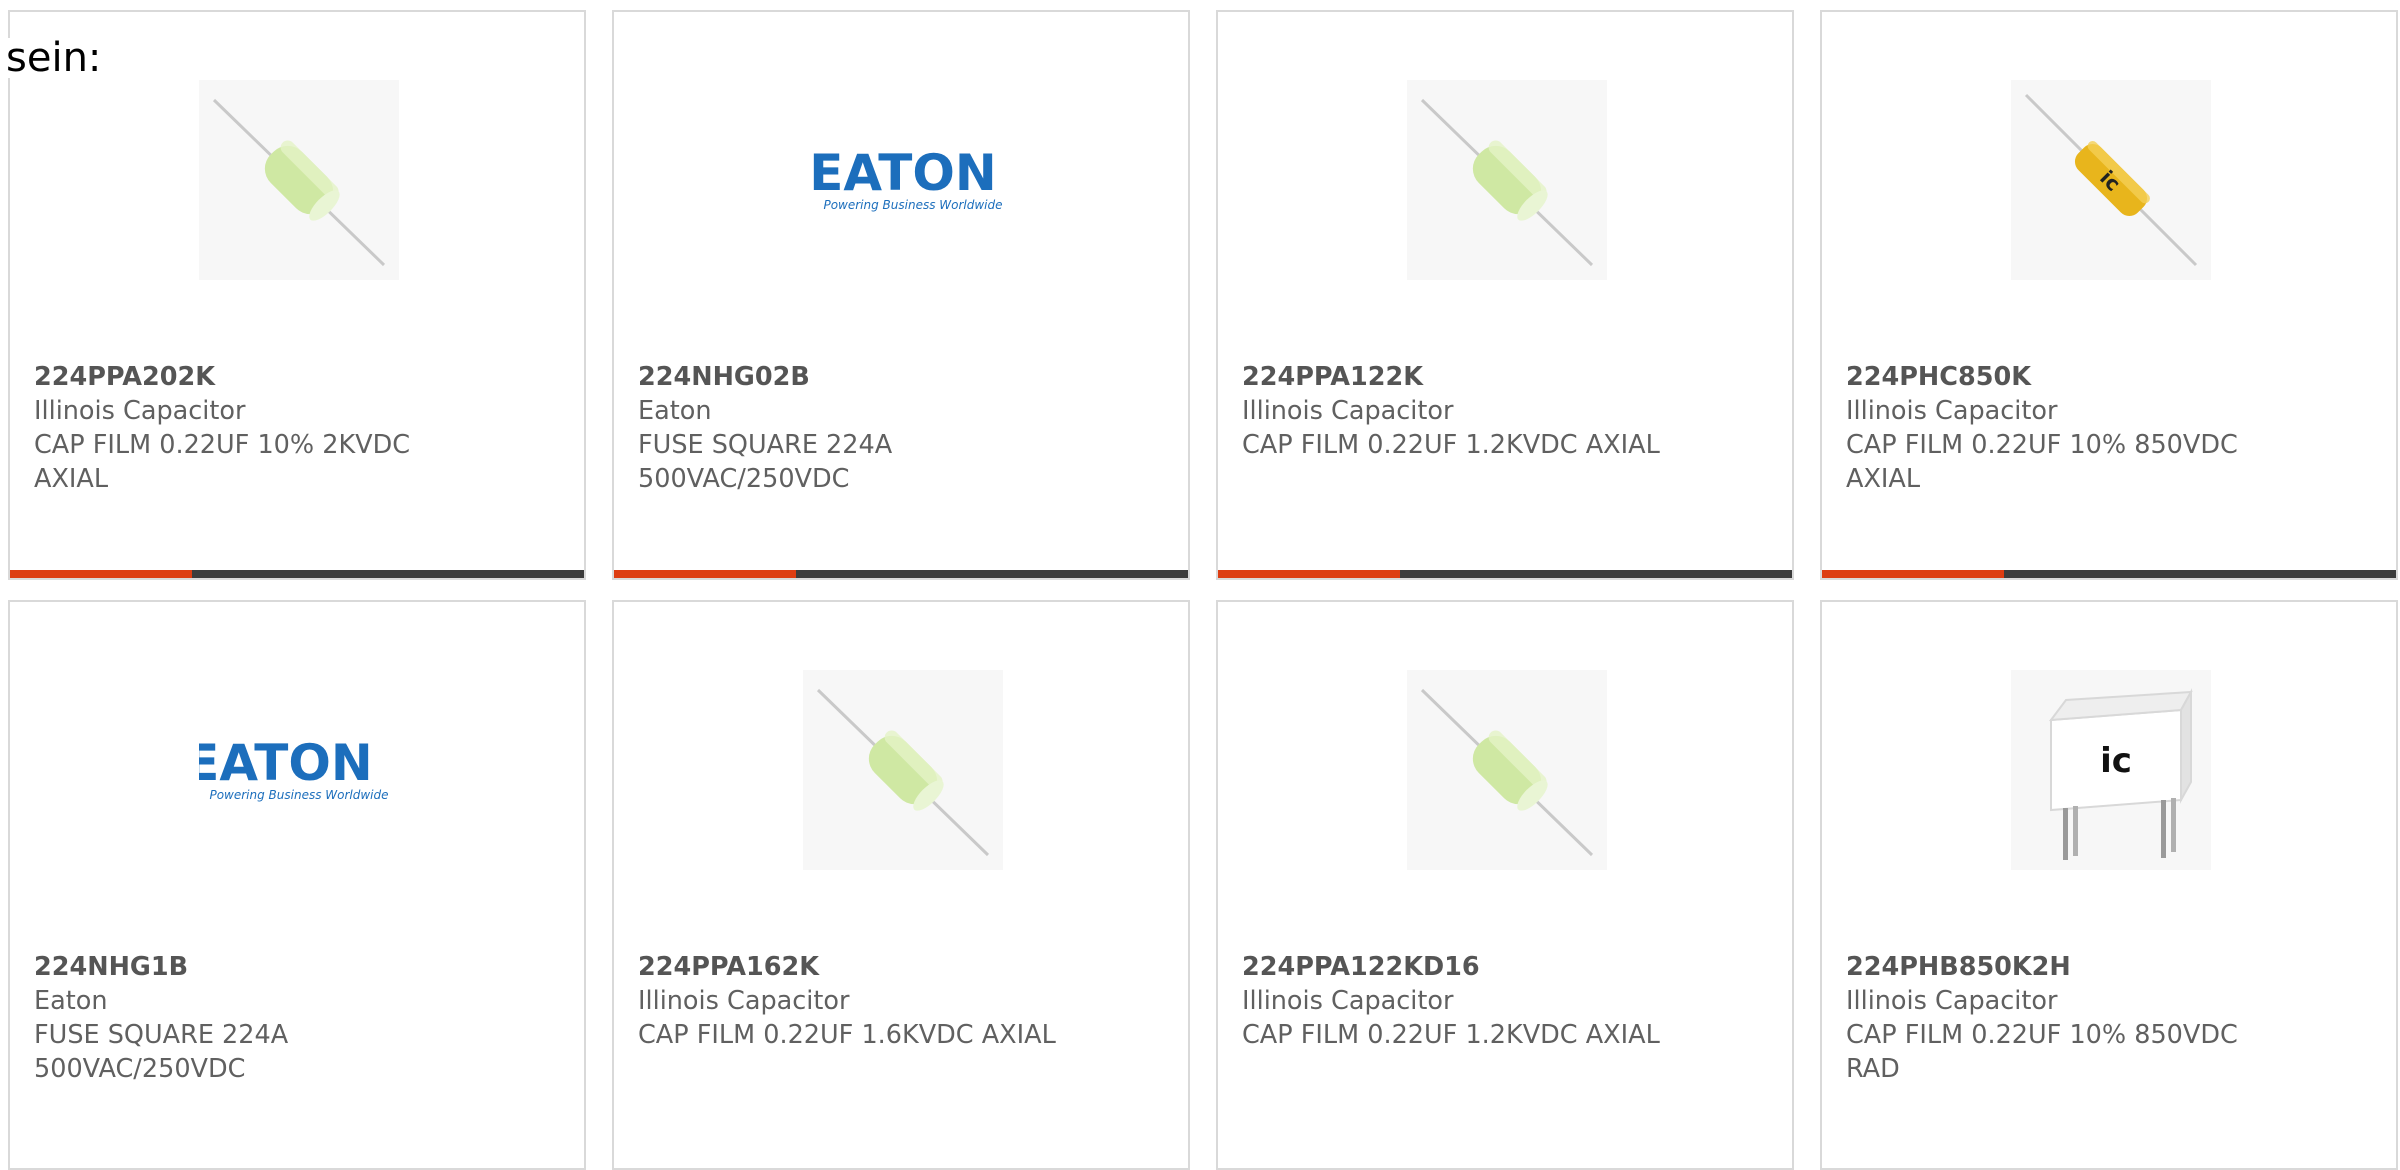 This screenshot has width=2400, height=1170. I want to click on part-number: 224PPA202K, so click(299, 377).